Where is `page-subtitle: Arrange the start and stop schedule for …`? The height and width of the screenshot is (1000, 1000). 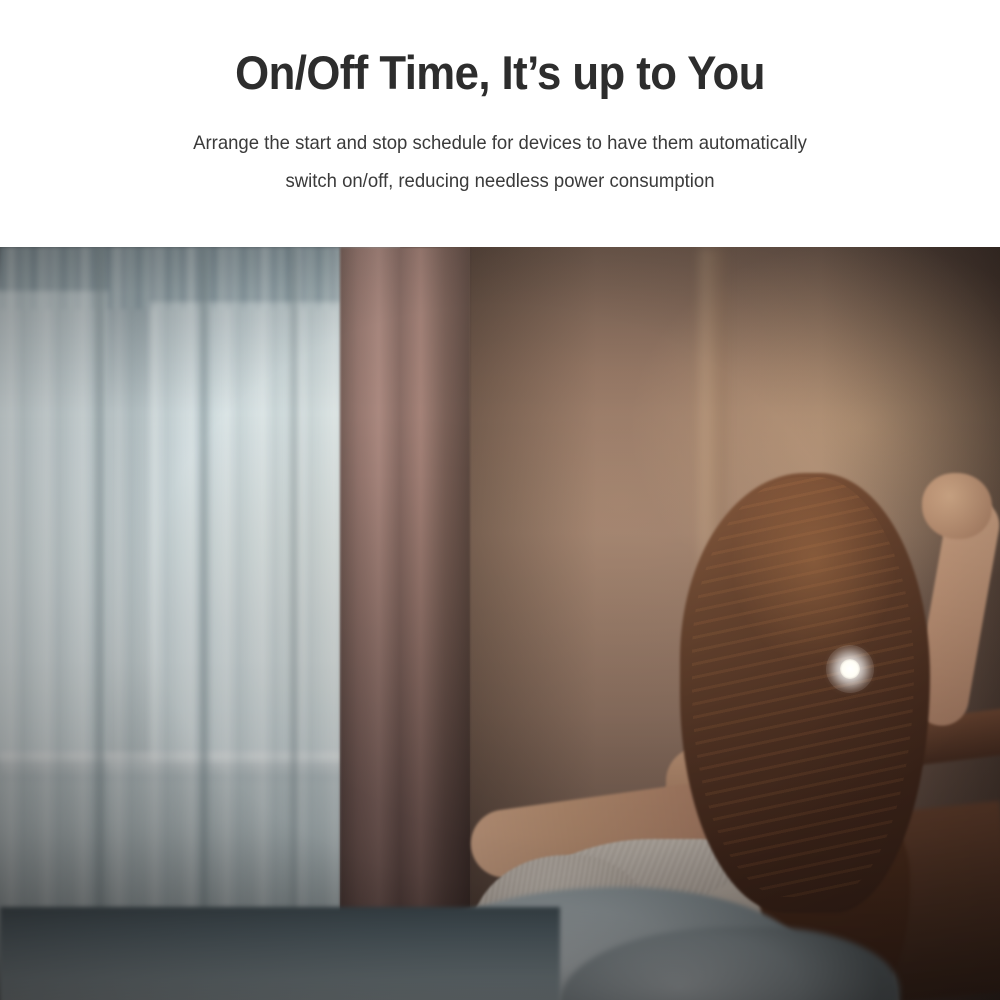 page-subtitle: Arrange the start and stop schedule for … is located at coordinates (500, 162).